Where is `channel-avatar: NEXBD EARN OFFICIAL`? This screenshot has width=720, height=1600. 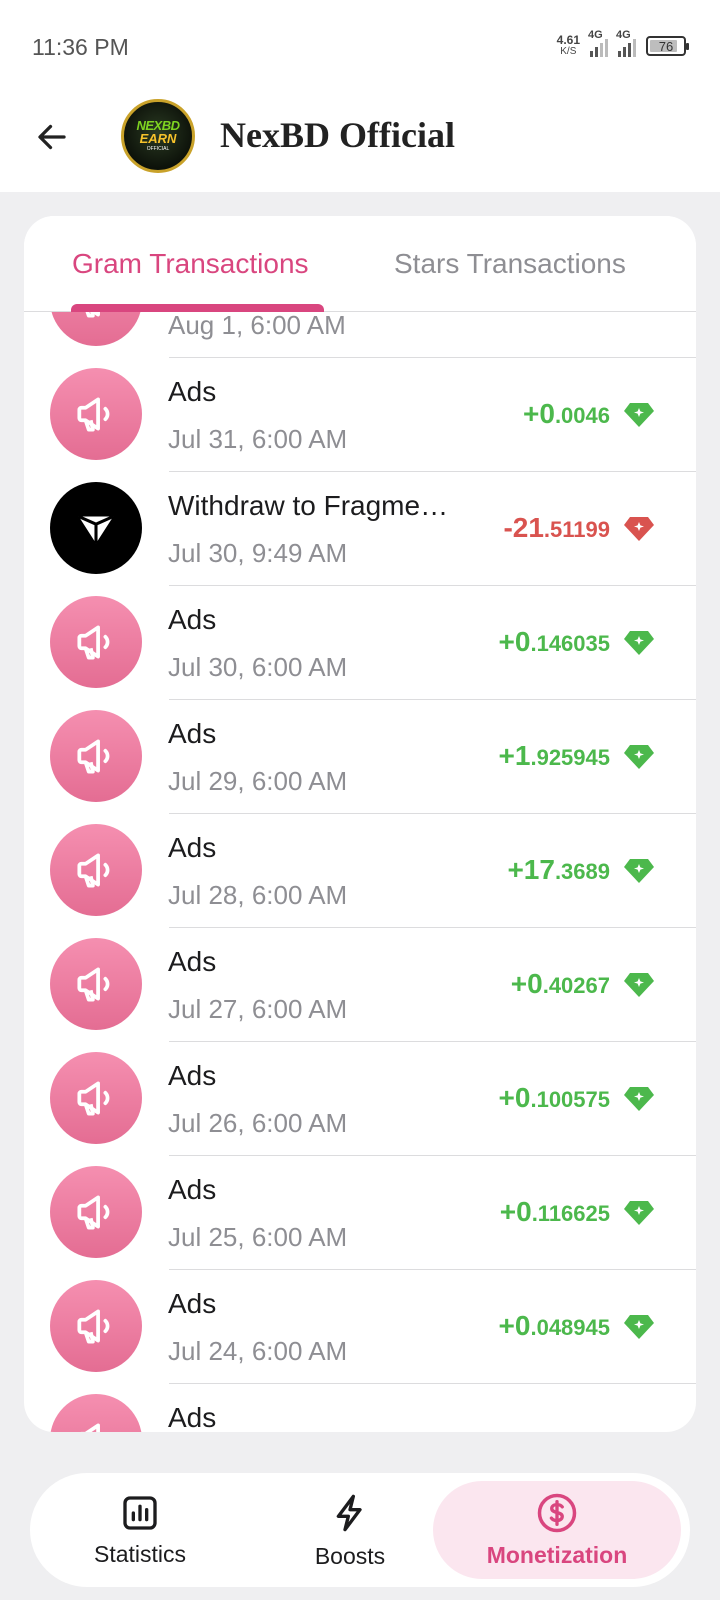
channel-avatar: NEXBD EARN OFFICIAL is located at coordinates (158, 136).